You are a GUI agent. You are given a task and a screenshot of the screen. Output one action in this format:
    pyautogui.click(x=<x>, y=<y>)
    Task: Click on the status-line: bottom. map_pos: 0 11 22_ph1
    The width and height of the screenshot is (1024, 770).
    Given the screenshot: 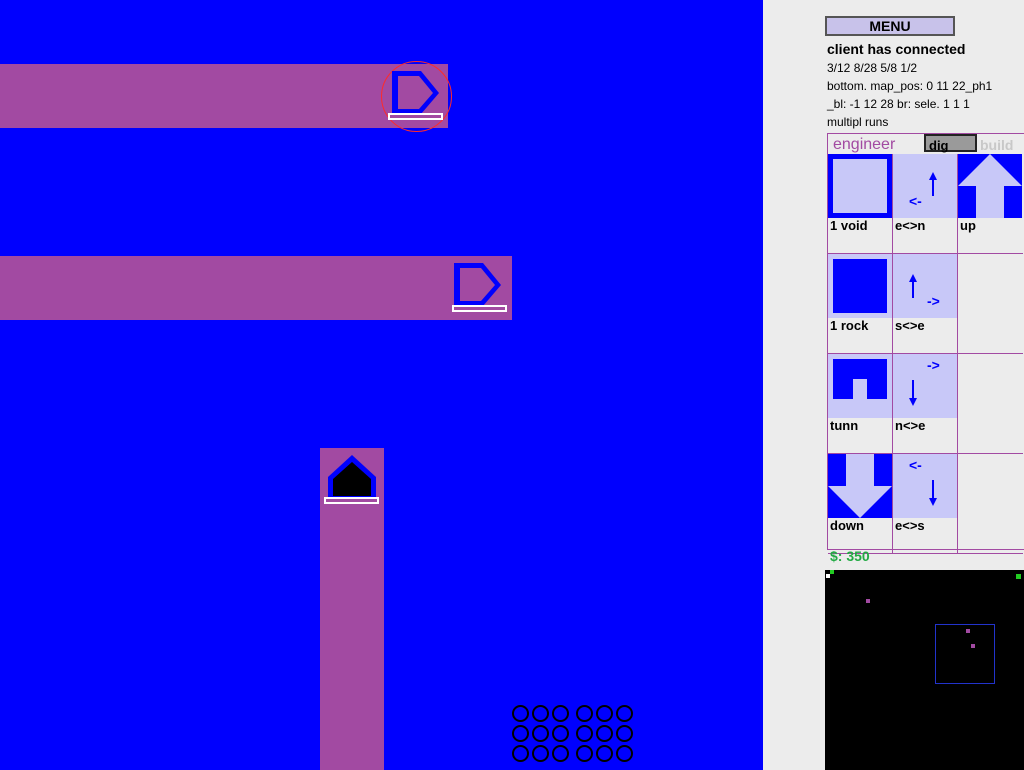 What is the action you would take?
    pyautogui.click(x=910, y=86)
    